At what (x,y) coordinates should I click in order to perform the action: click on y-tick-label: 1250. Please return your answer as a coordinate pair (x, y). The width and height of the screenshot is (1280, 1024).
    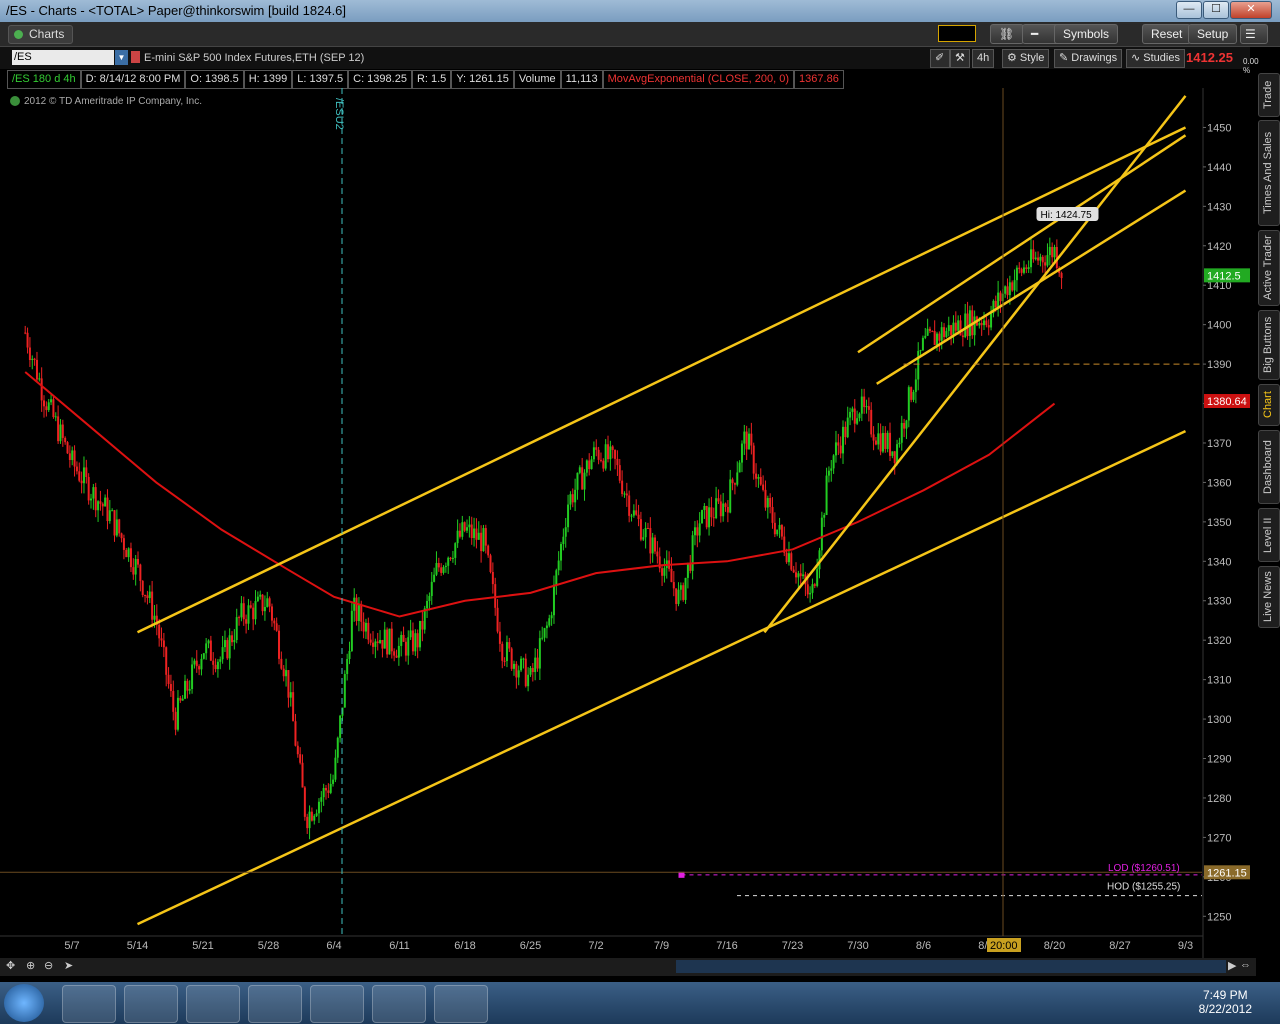
    Looking at the image, I should click on (1219, 917).